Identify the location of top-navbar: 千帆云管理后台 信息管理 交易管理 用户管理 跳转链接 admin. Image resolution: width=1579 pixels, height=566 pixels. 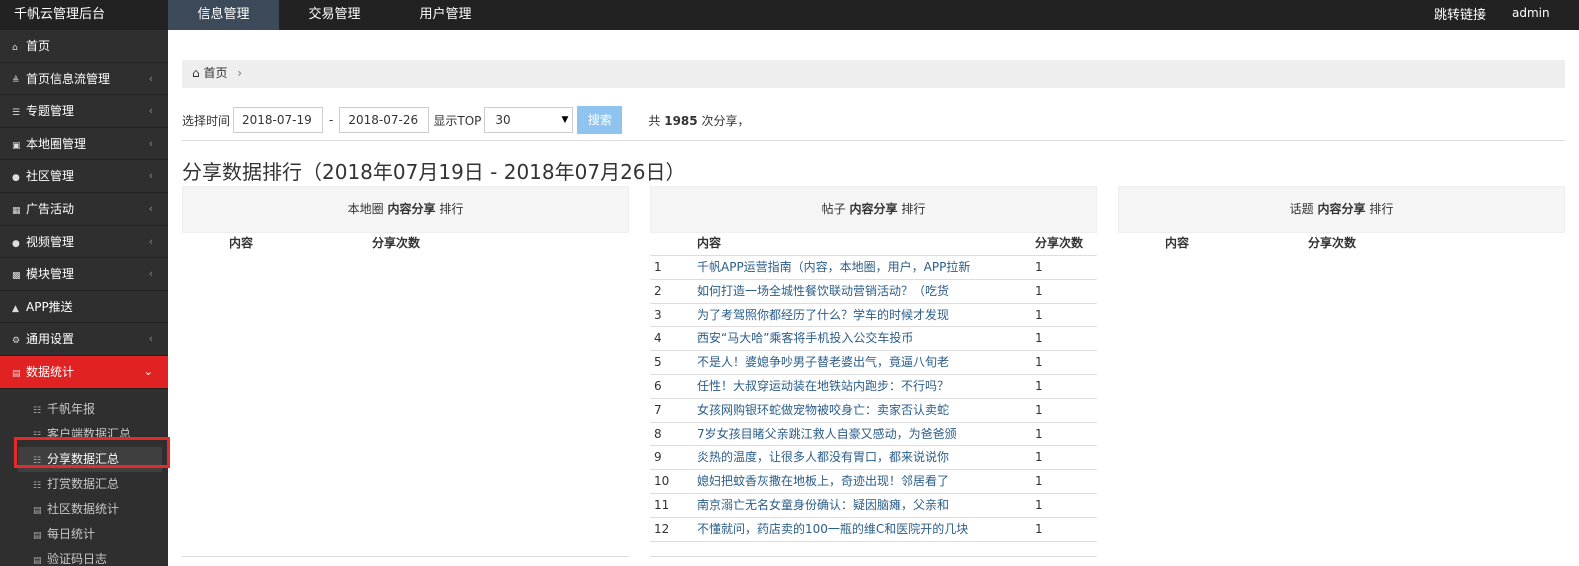
(789, 15).